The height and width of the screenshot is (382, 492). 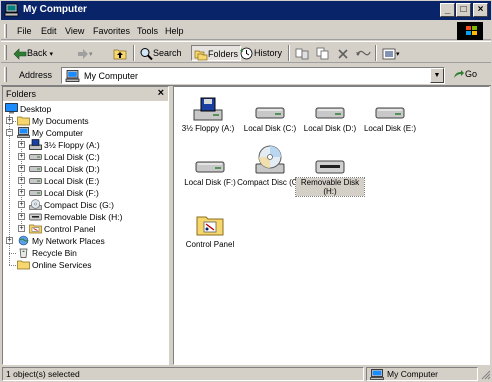 What do you see at coordinates (23, 265) in the screenshot?
I see `folder-icon` at bounding box center [23, 265].